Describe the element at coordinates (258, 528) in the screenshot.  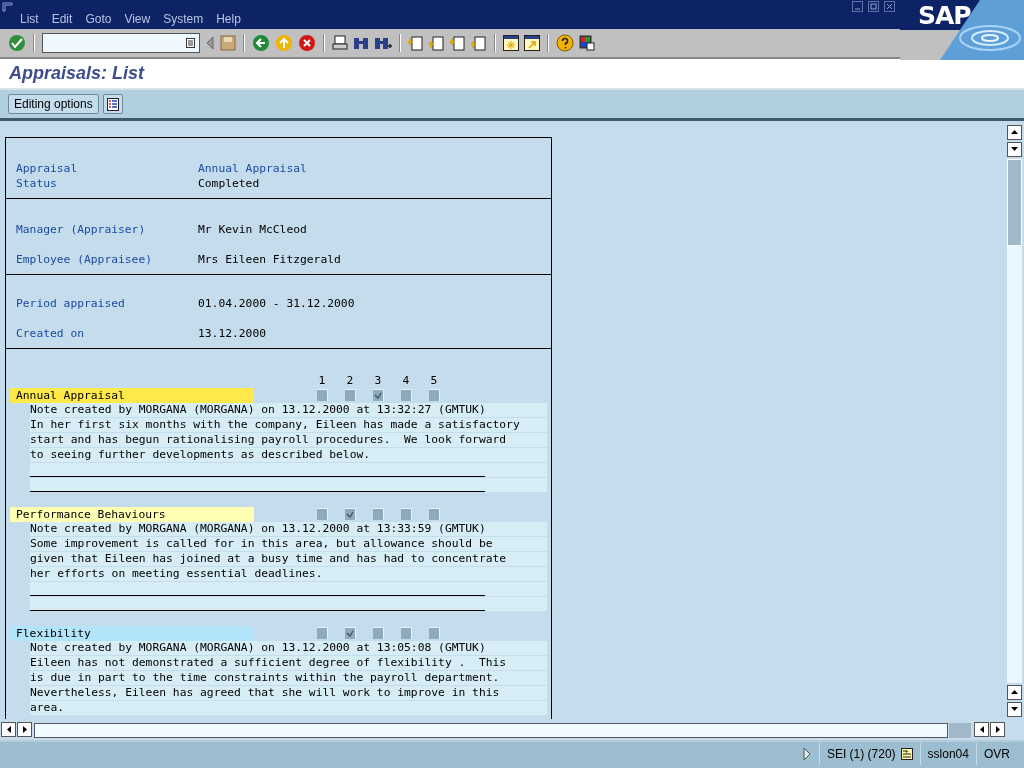
I see `note-header: Note created by MORGANA (MORGANA) on 13.12.2000 at 13:33:59 (GMTUK)` at that location.